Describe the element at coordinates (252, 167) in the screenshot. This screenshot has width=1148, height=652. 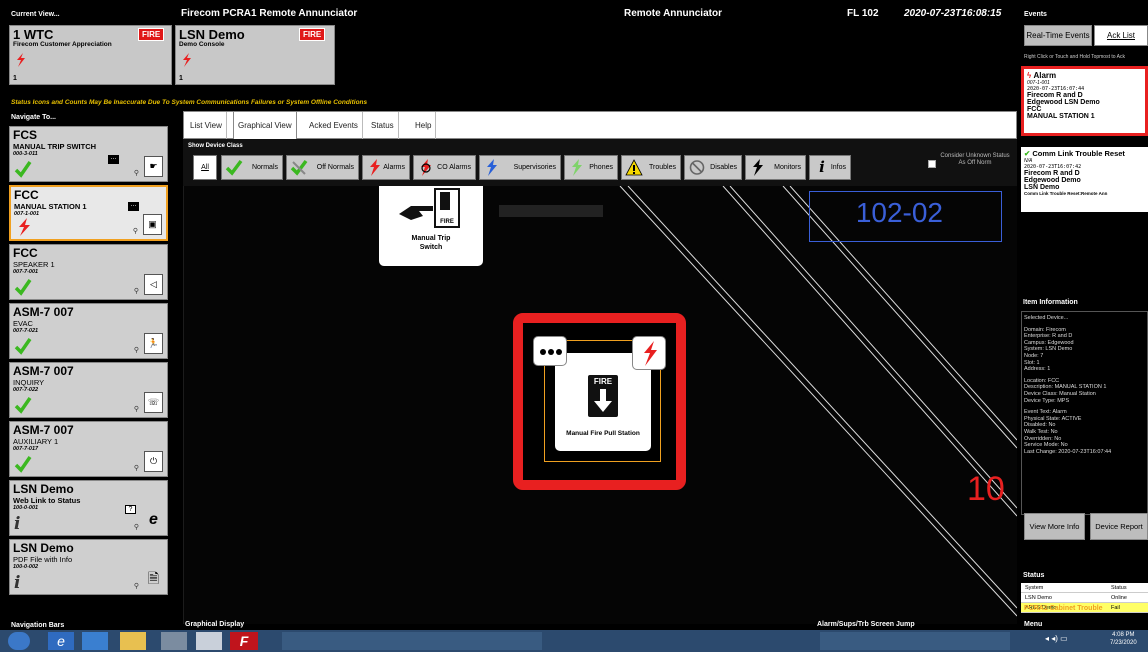
I see `filter-normals-button: Normals` at that location.